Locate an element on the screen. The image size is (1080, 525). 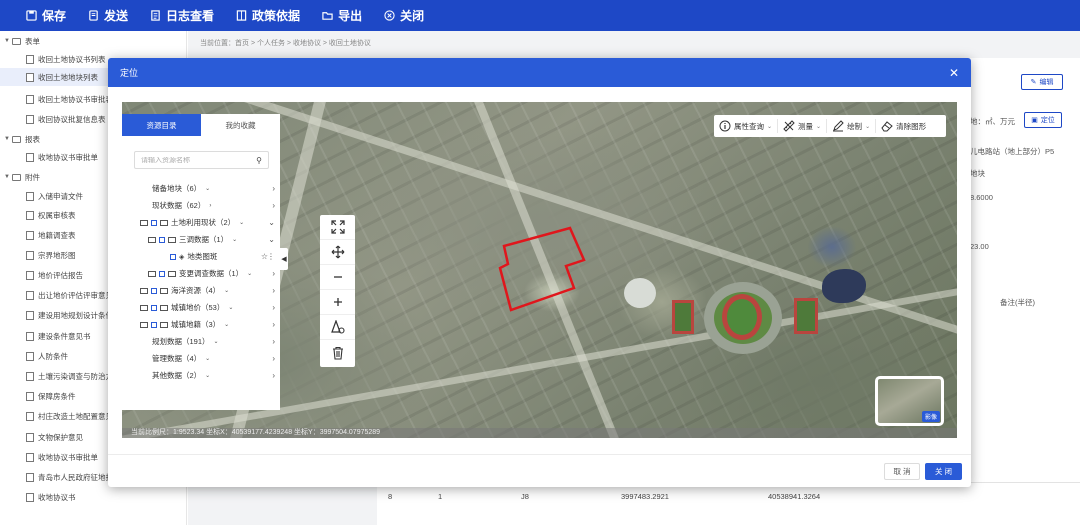
tree-item: 现状数据（62） › › is located at coordinates (201, 205).